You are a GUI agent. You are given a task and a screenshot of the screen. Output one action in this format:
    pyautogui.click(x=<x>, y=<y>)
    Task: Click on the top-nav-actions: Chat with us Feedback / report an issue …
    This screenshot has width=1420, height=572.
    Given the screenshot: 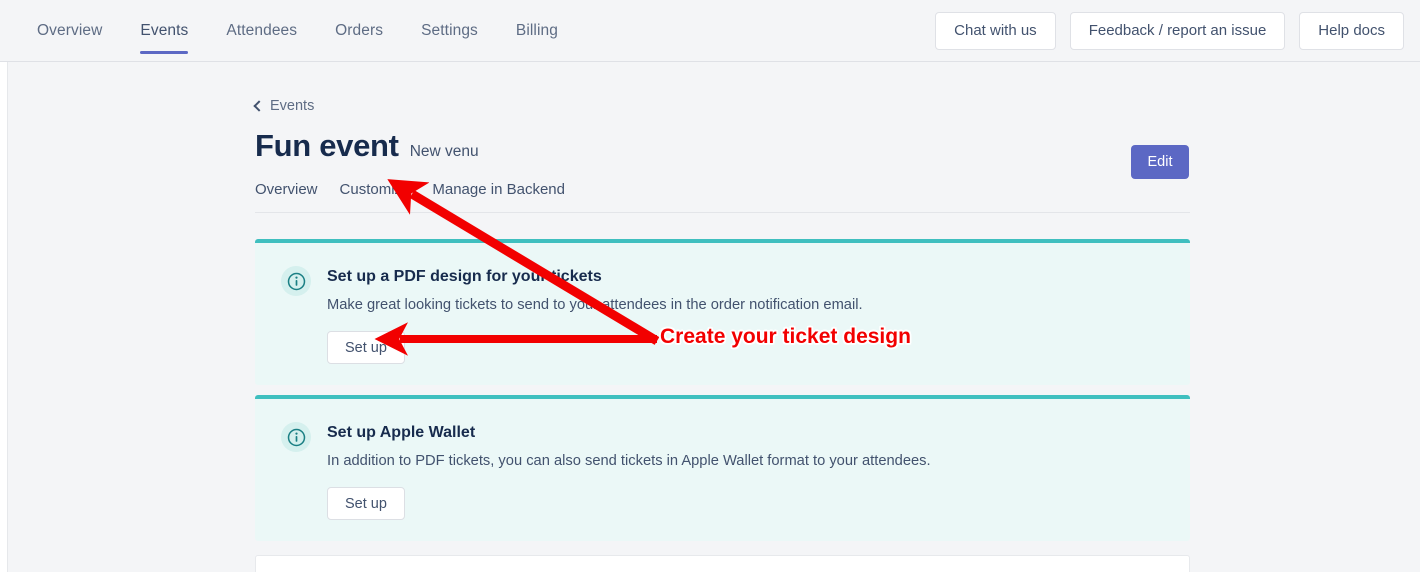 What is the action you would take?
    pyautogui.click(x=1177, y=30)
    